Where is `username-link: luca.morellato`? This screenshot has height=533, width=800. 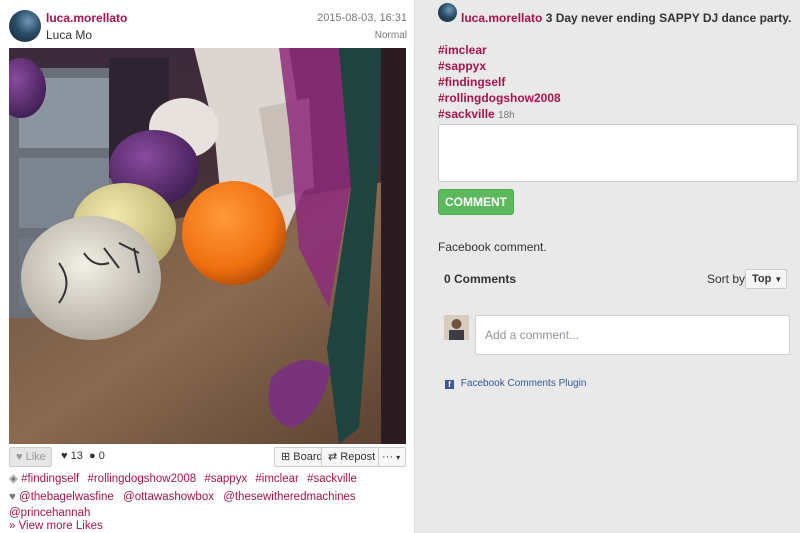
username-link: luca.morellato is located at coordinates (86, 18).